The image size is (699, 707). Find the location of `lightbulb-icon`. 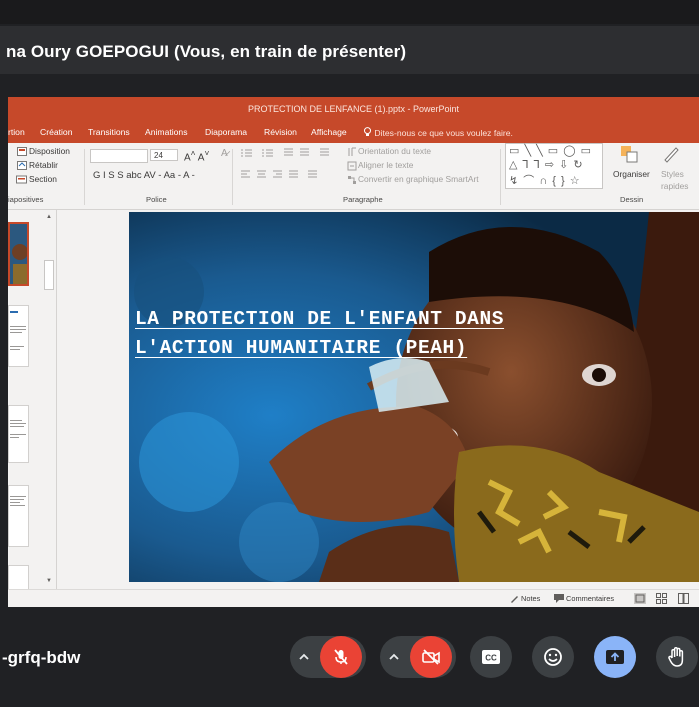

lightbulb-icon is located at coordinates (367, 131).